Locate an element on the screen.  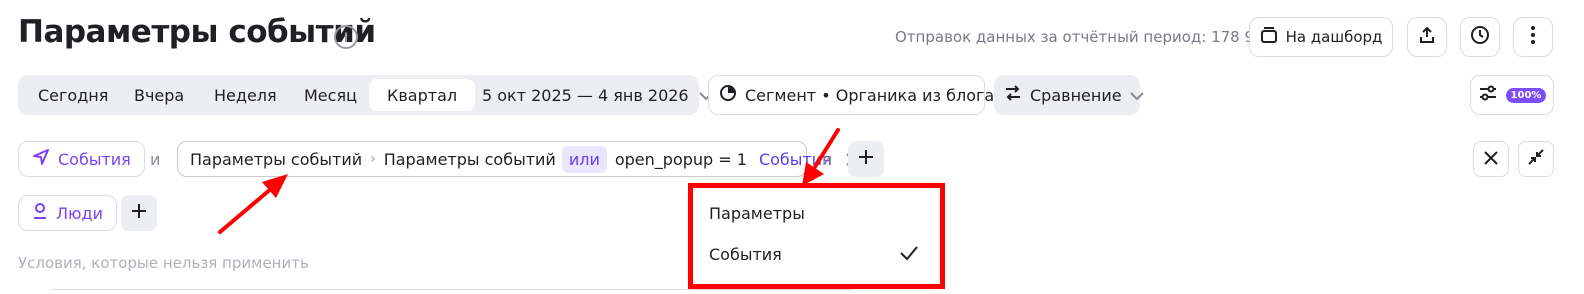
inapplicable-conditions-label: Условия, которые нельзя применить is located at coordinates (163, 263).